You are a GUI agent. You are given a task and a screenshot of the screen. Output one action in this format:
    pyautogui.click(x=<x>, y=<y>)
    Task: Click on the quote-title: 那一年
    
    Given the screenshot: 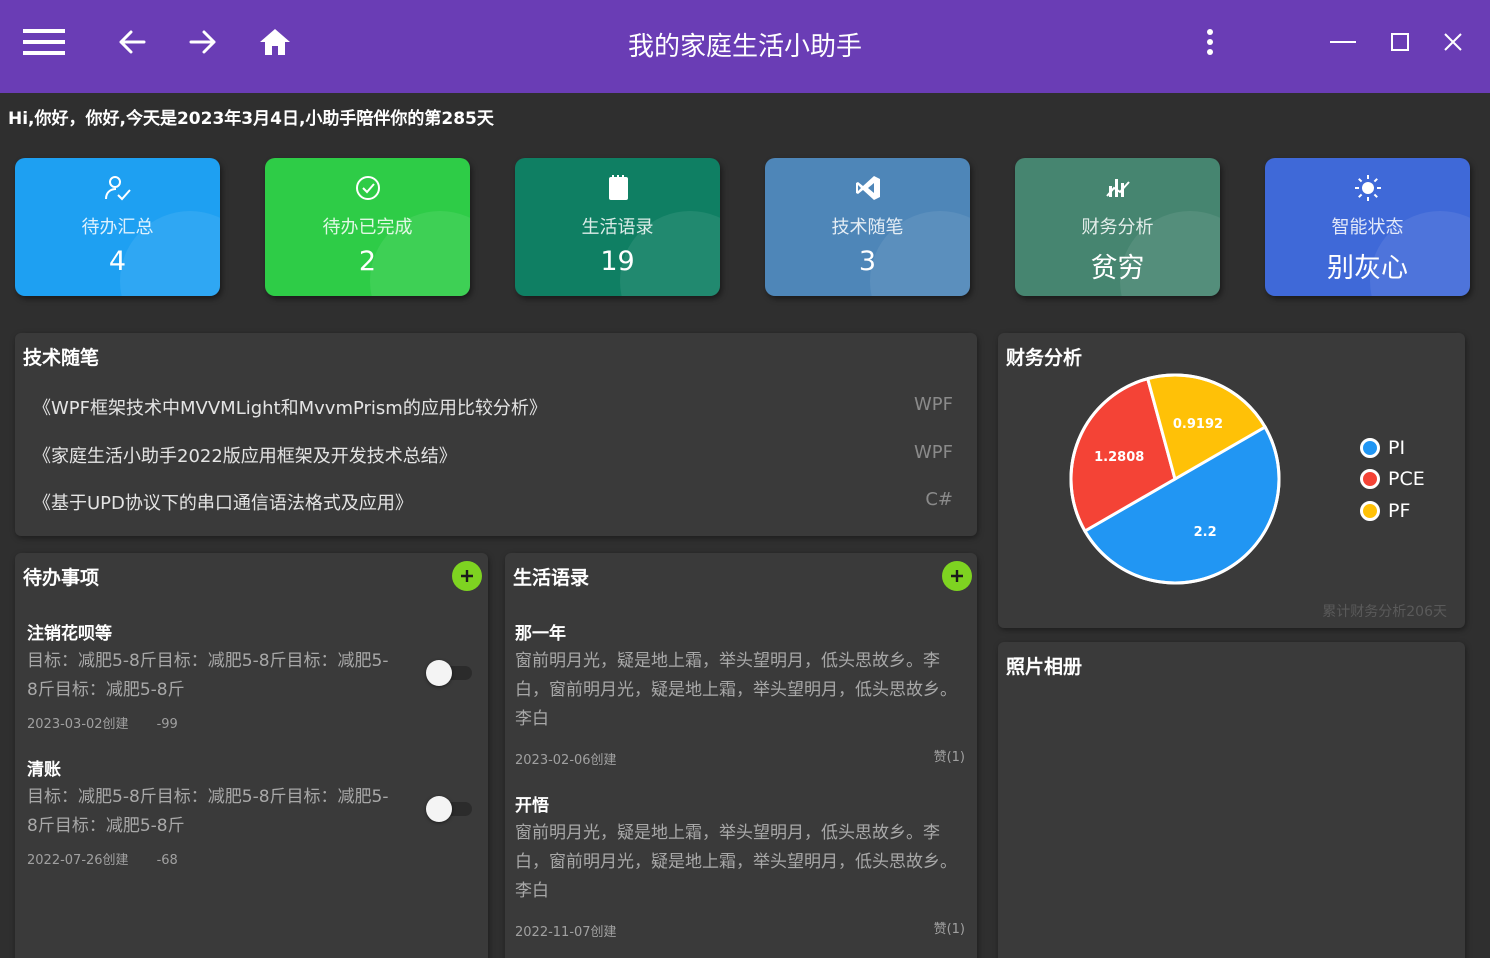 What is the action you would take?
    pyautogui.click(x=540, y=634)
    